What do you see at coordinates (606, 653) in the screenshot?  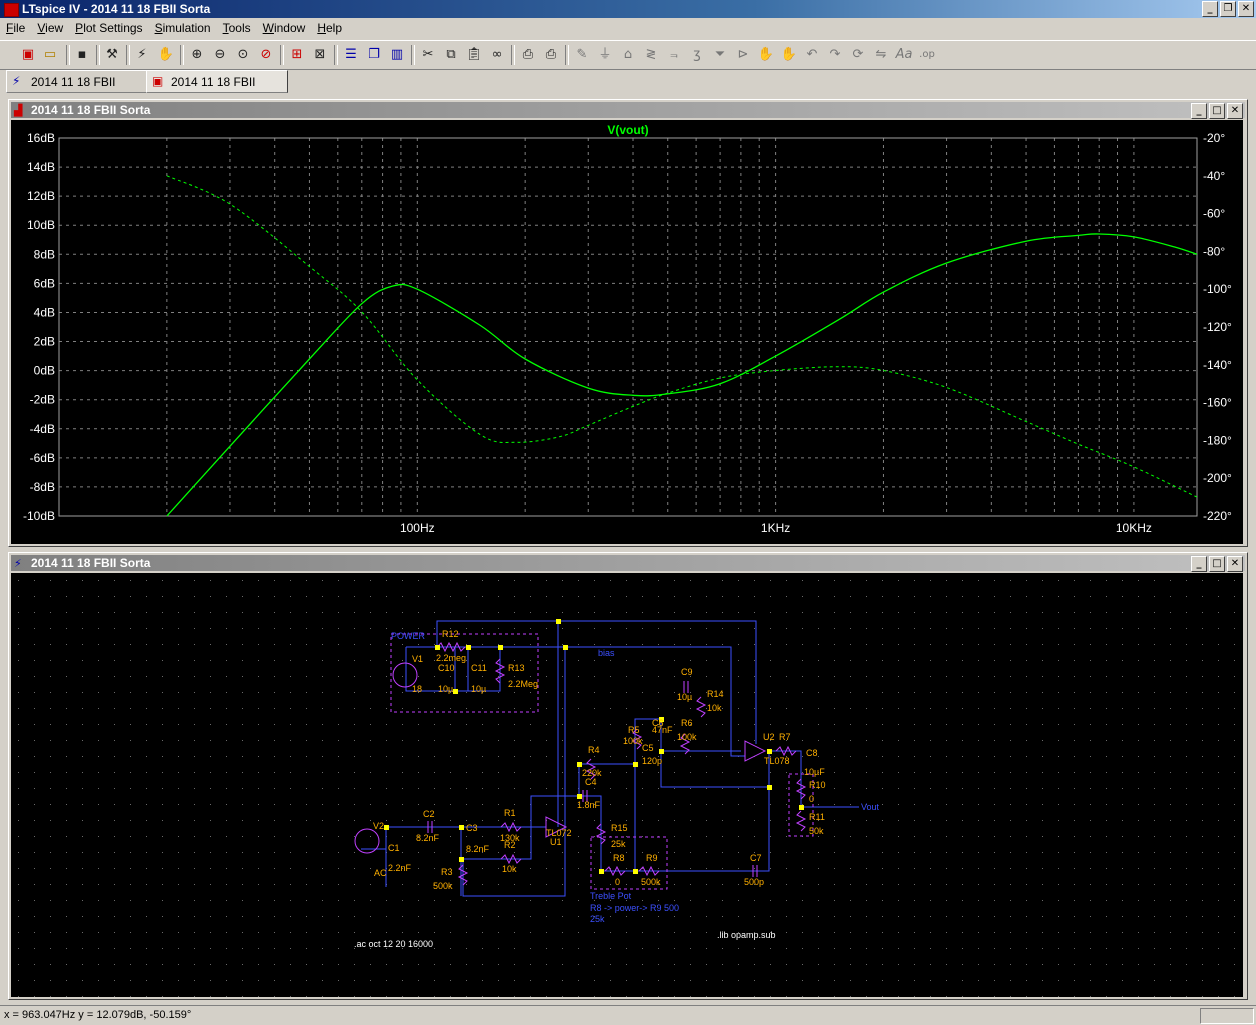 I see `schematic-label-bias: bias` at bounding box center [606, 653].